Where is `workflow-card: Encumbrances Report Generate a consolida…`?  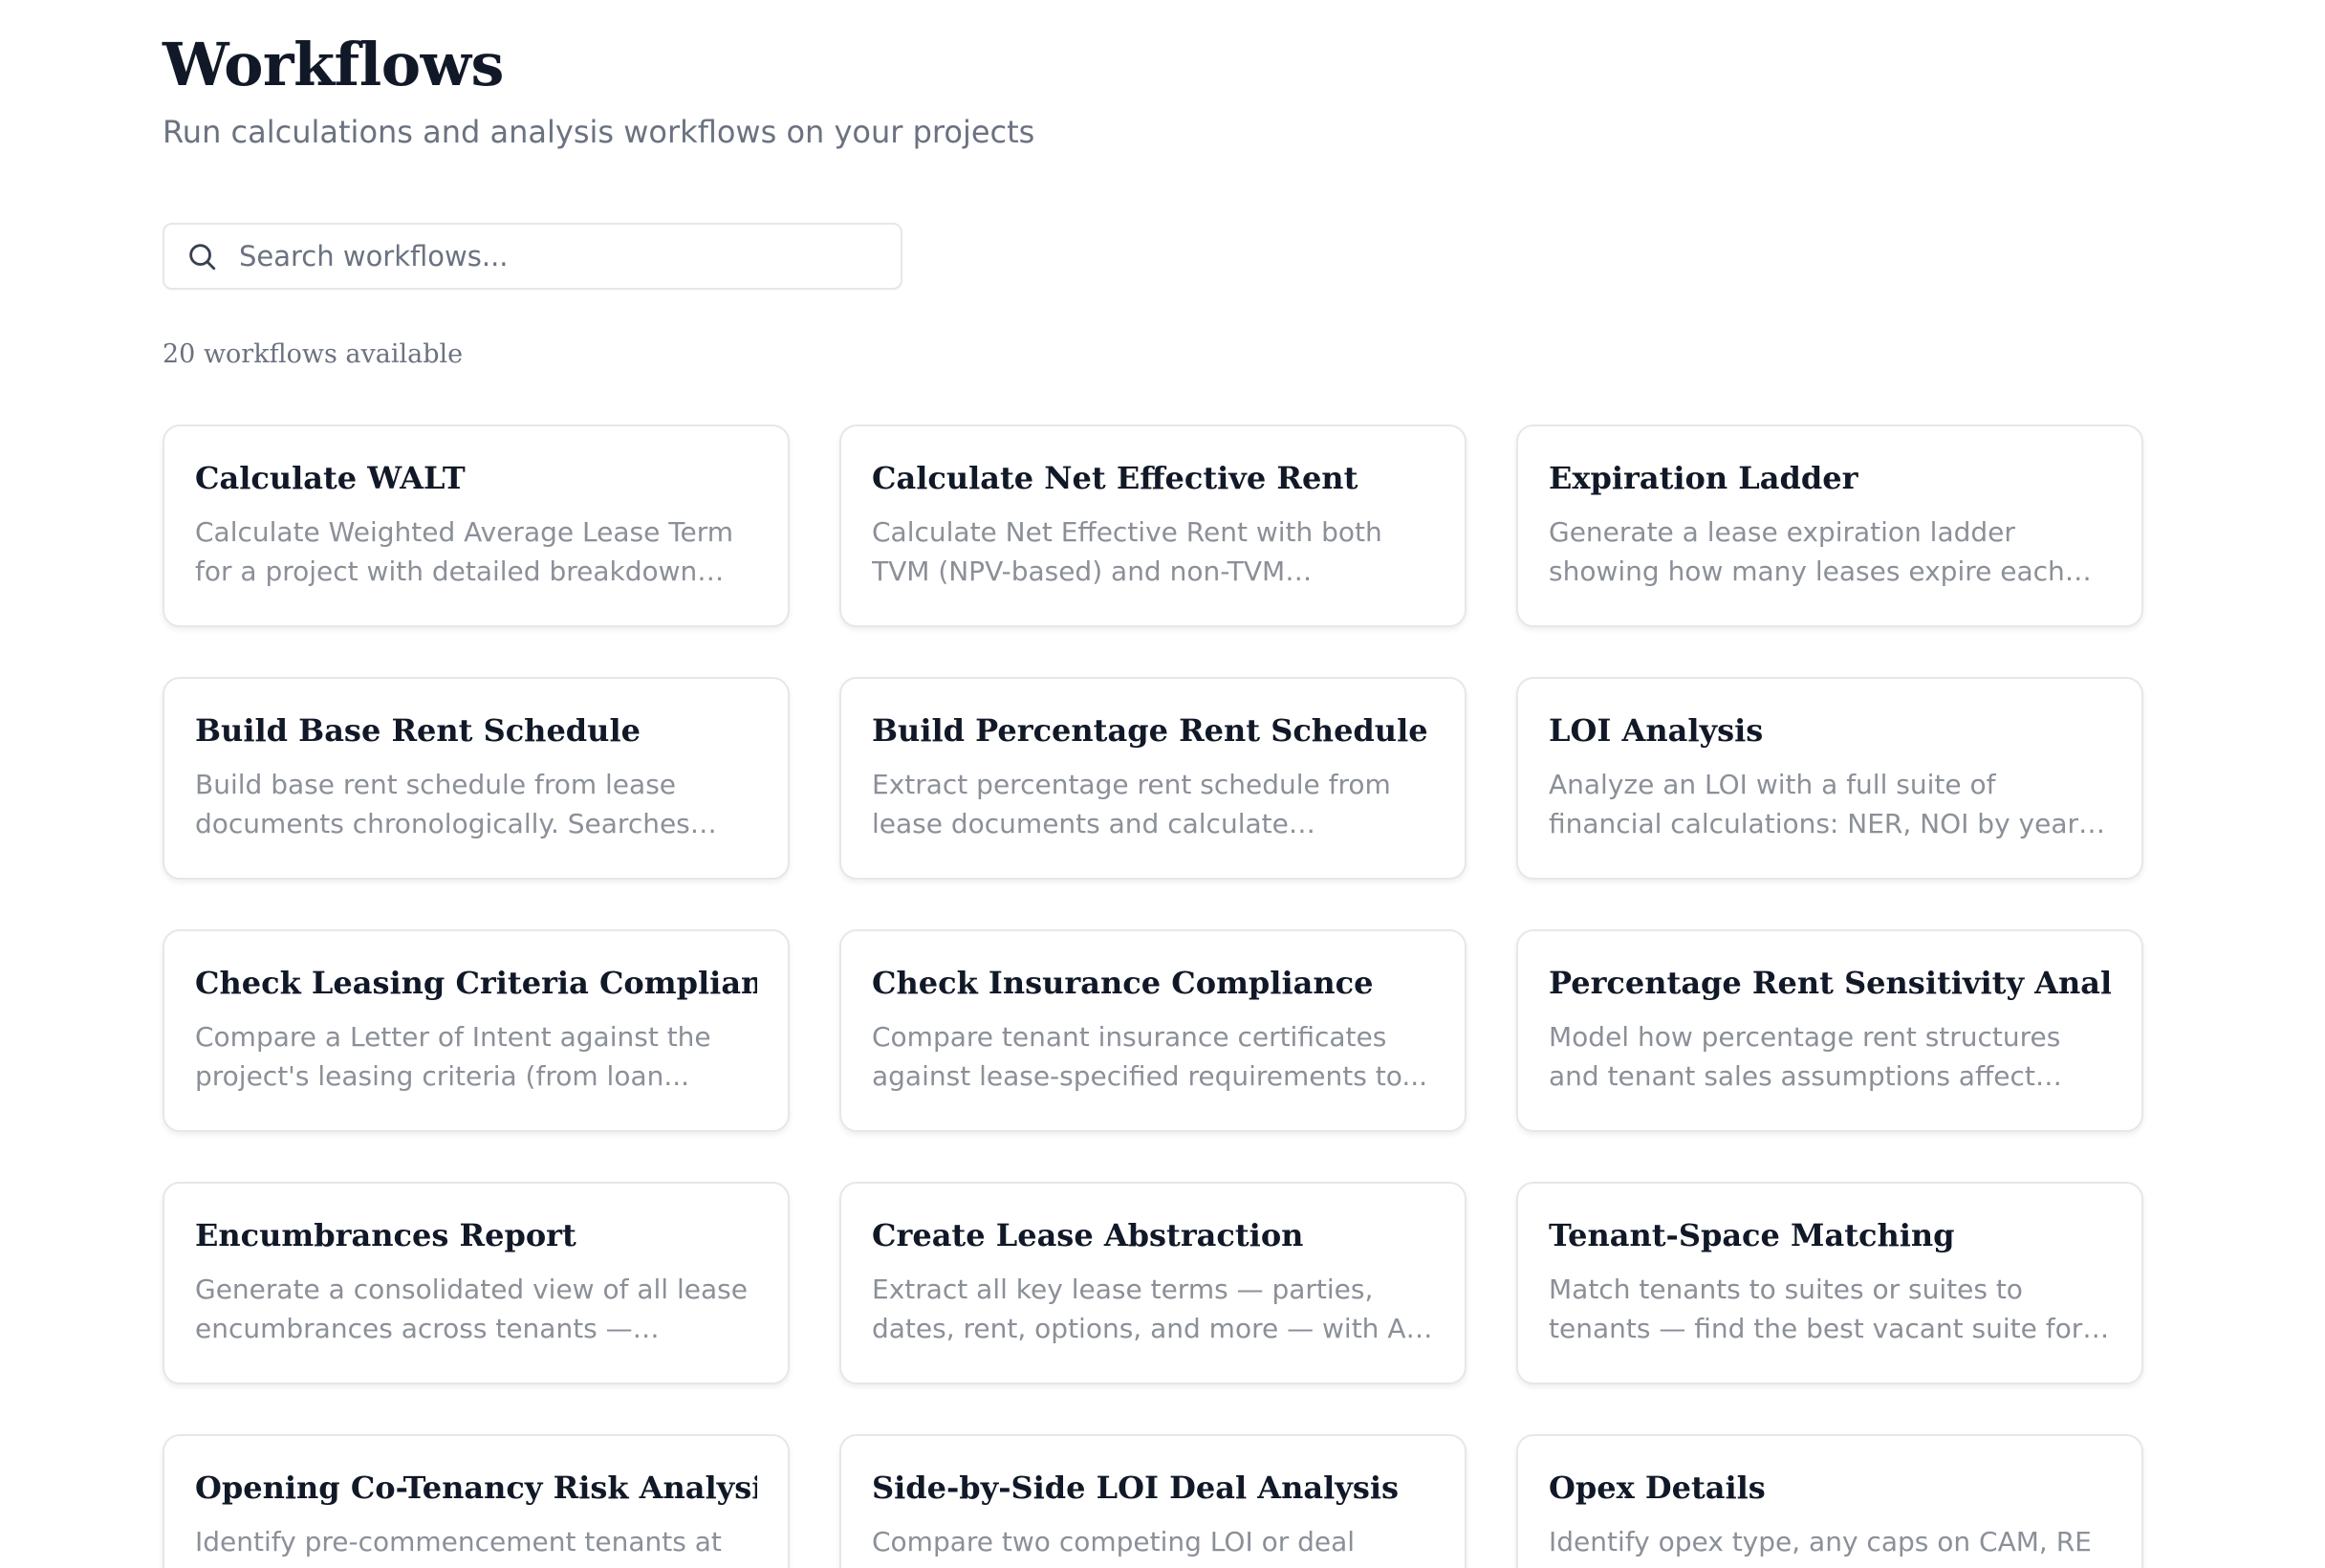 workflow-card: Encumbrances Report Generate a consolida… is located at coordinates (477, 1283).